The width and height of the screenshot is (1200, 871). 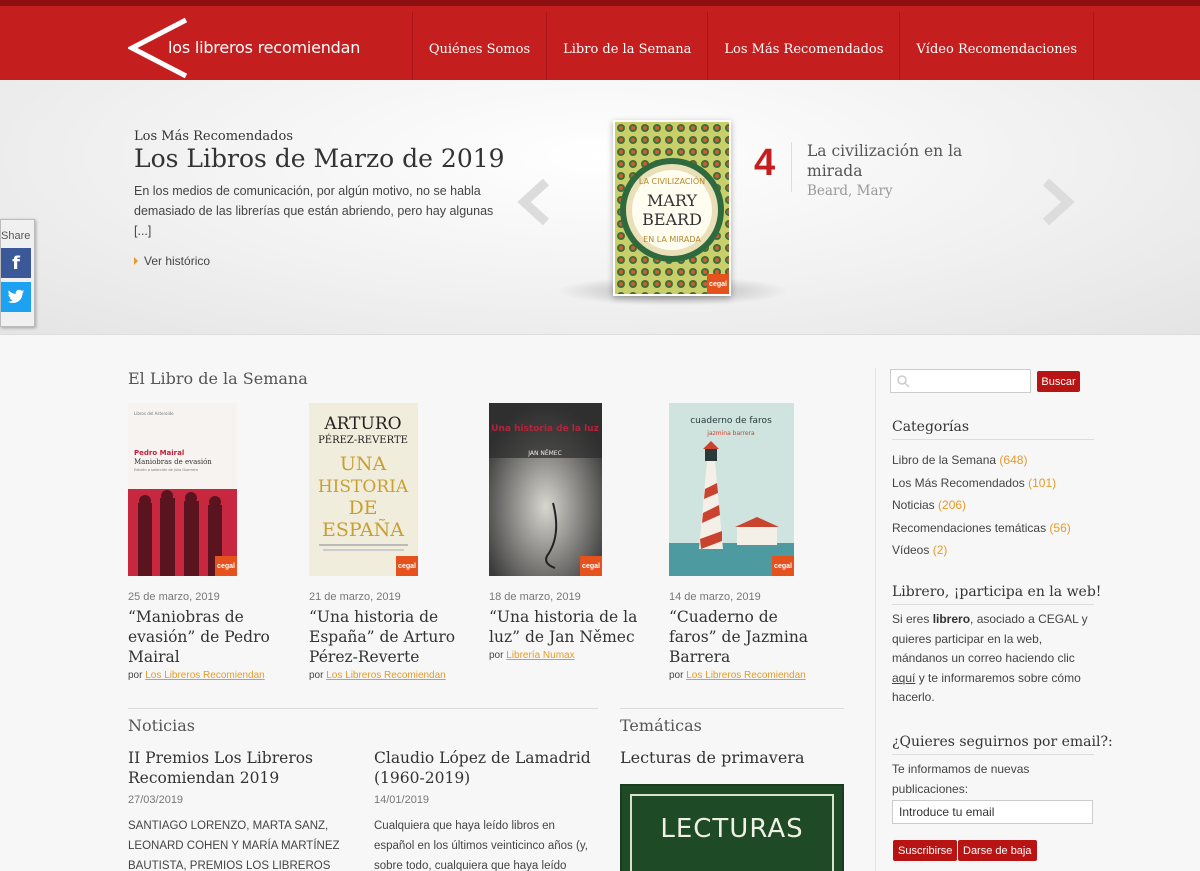 What do you see at coordinates (362, 424) in the screenshot?
I see `svg-text: ARTURO` at bounding box center [362, 424].